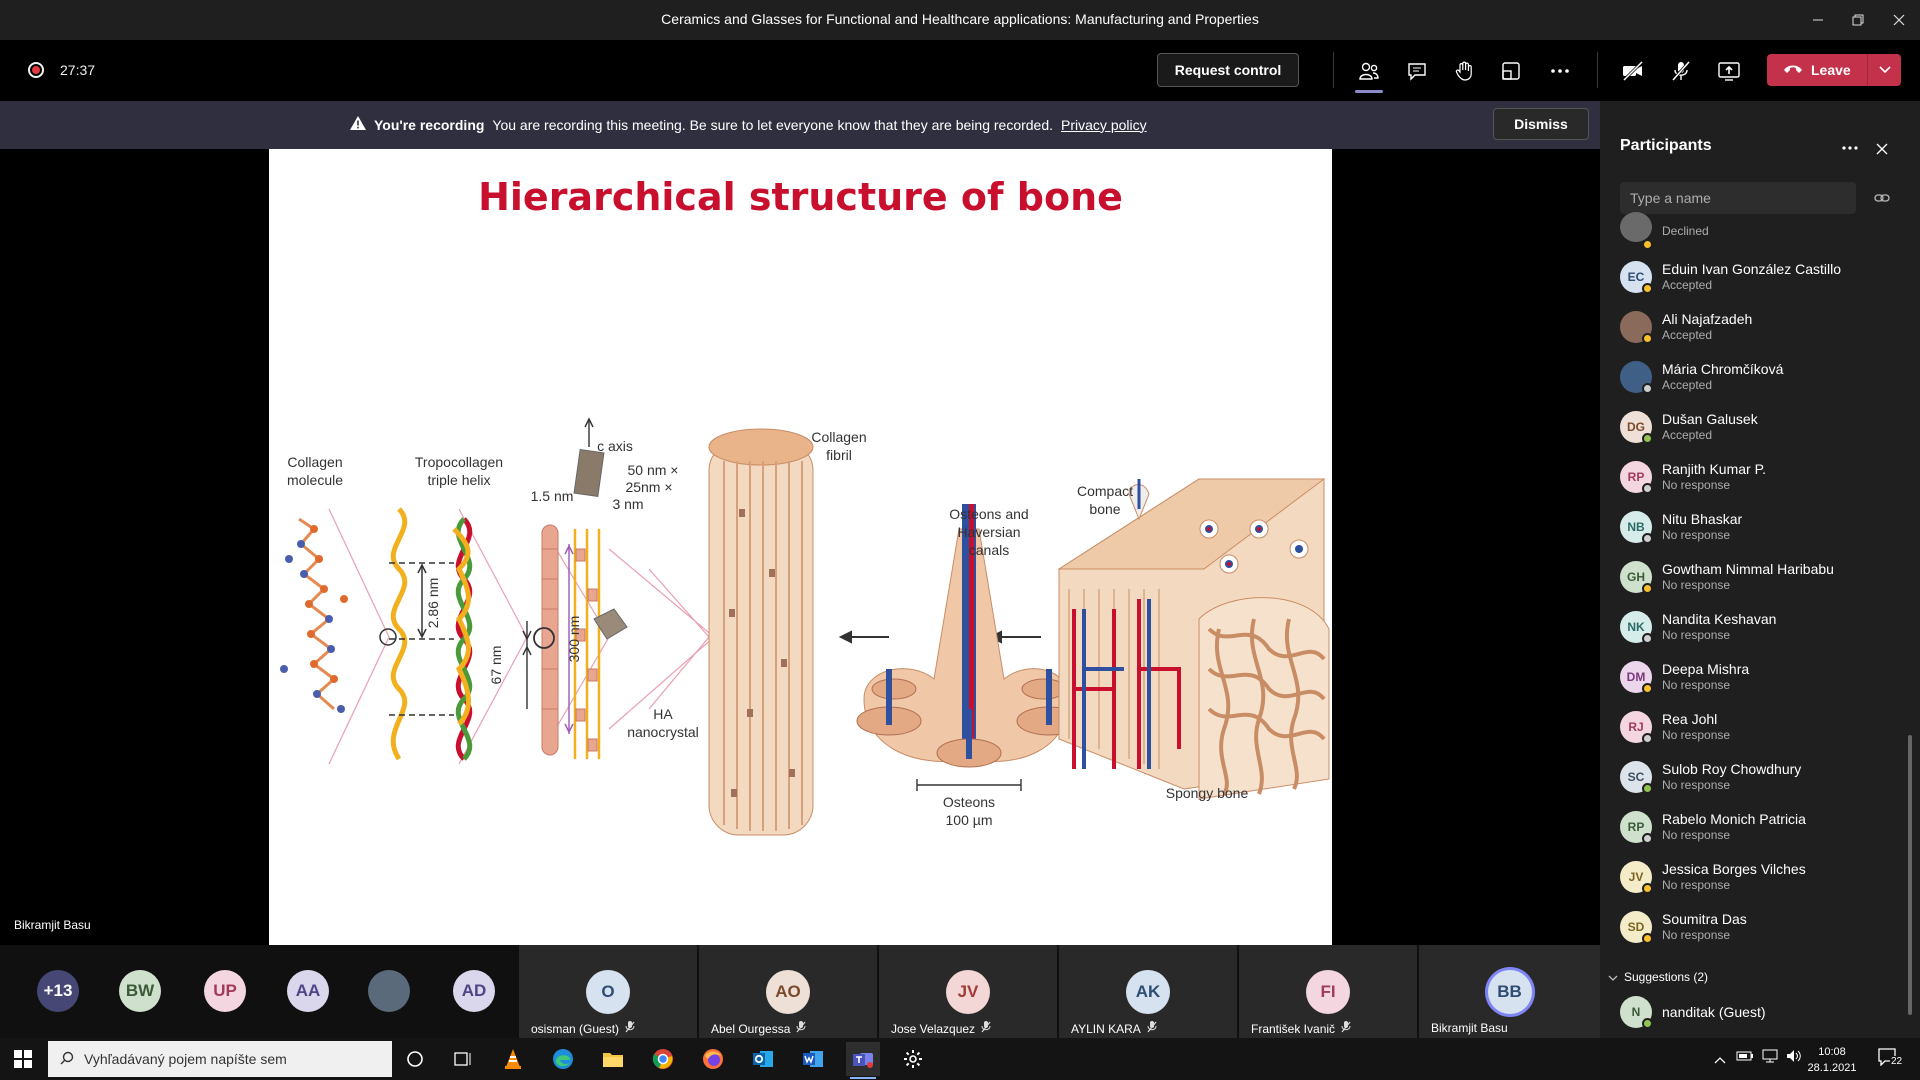 The width and height of the screenshot is (1920, 1080). What do you see at coordinates (713, 1059) in the screenshot?
I see `firefox-icon` at bounding box center [713, 1059].